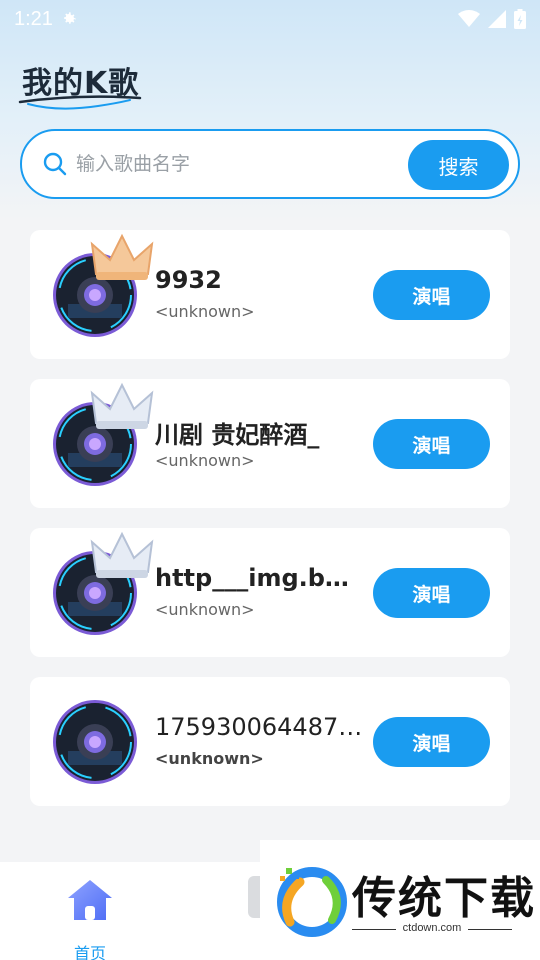  What do you see at coordinates (33, 18) in the screenshot?
I see `status-time: 1:21` at bounding box center [33, 18].